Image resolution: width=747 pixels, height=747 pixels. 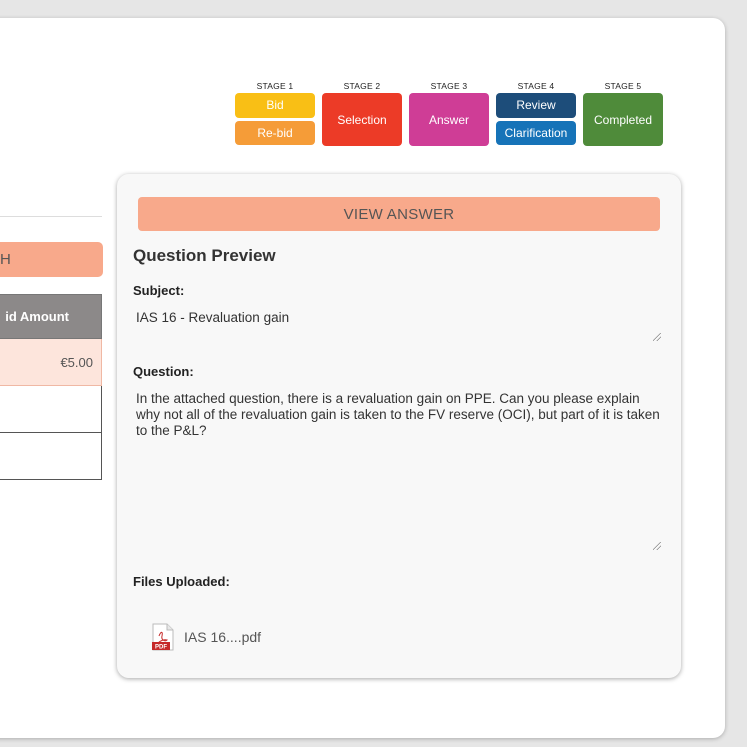 I want to click on preview-title: Question Preview, so click(x=204, y=255).